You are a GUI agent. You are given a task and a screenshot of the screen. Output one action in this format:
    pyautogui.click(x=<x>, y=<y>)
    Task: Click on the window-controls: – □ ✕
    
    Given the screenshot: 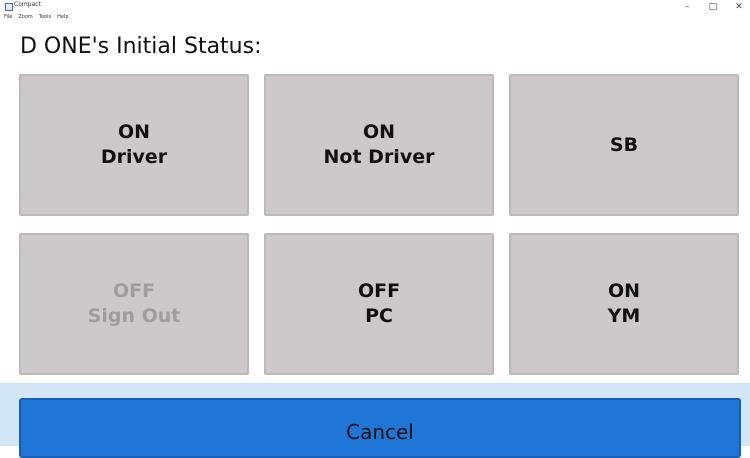 What is the action you would take?
    pyautogui.click(x=713, y=7)
    